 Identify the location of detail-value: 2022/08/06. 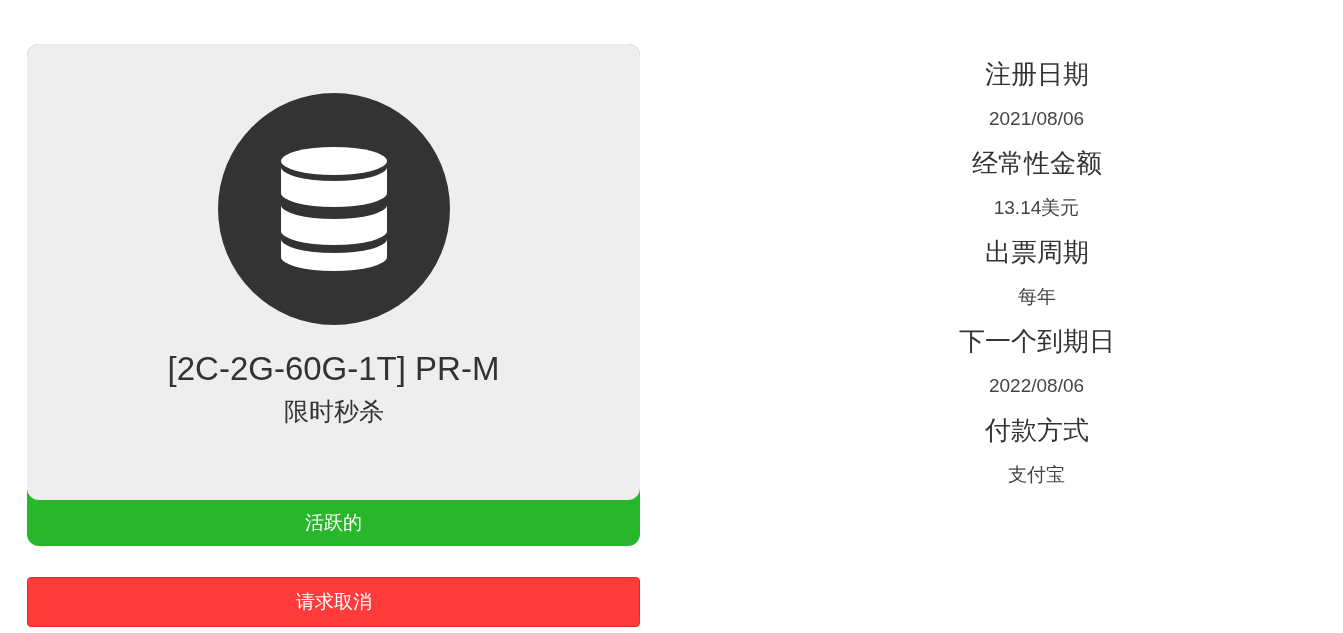
(1036, 386).